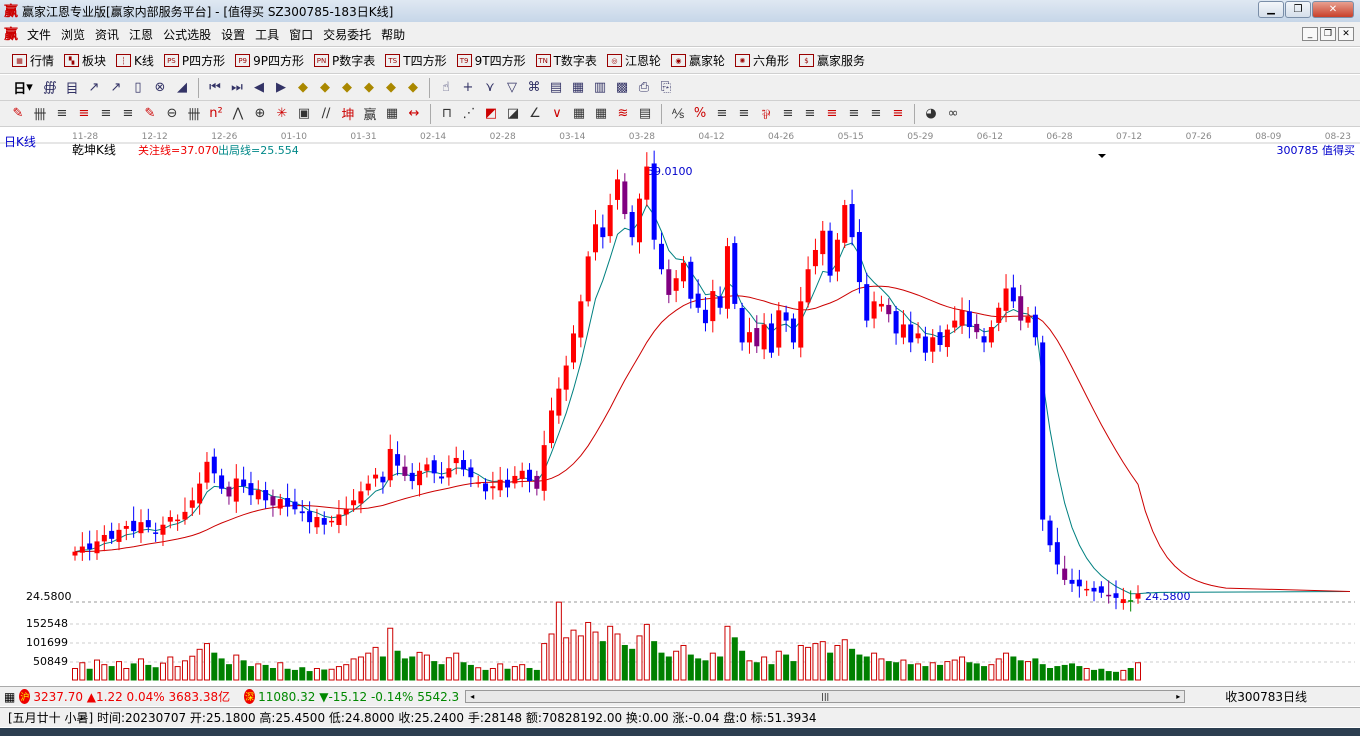  Describe the element at coordinates (491, 114) in the screenshot. I see `drawing-tool-icon: ◩` at that location.